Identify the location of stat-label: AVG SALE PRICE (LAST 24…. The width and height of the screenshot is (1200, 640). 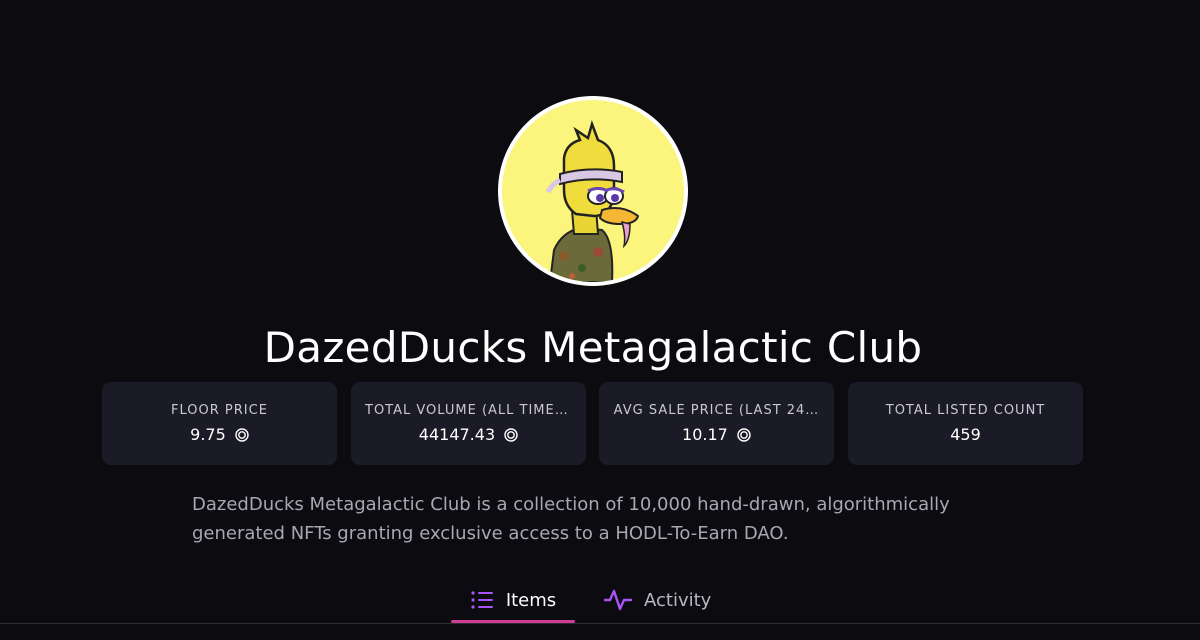
(716, 410).